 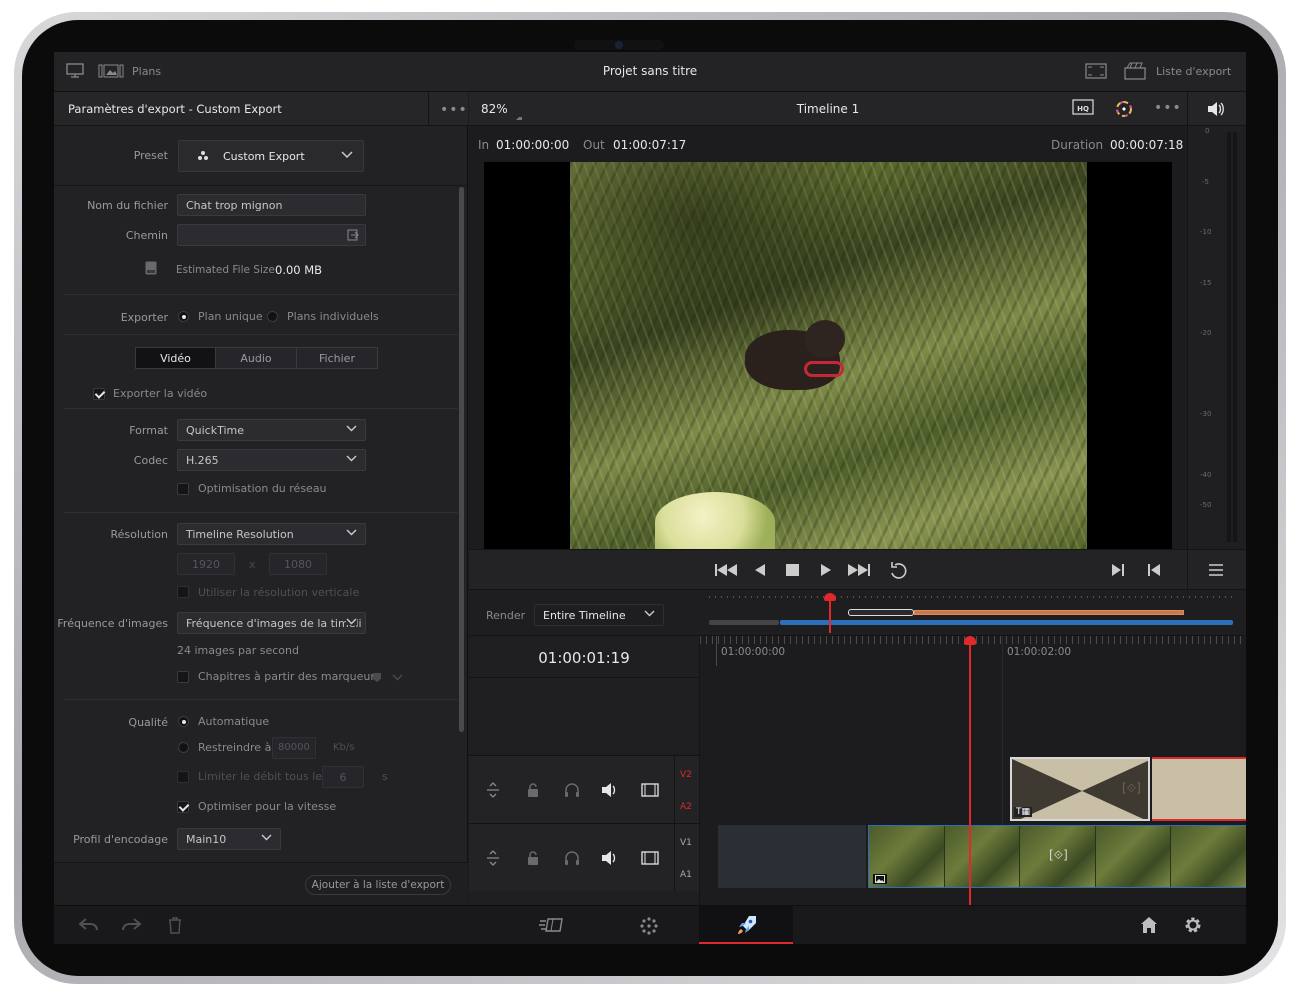 What do you see at coordinates (726, 570) in the screenshot?
I see `skip-to-start-icon` at bounding box center [726, 570].